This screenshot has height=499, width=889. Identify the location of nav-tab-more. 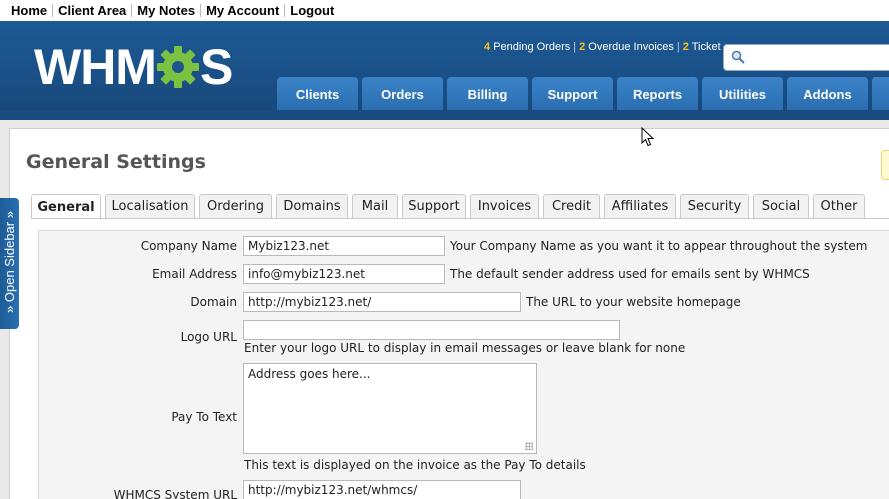
(880, 94).